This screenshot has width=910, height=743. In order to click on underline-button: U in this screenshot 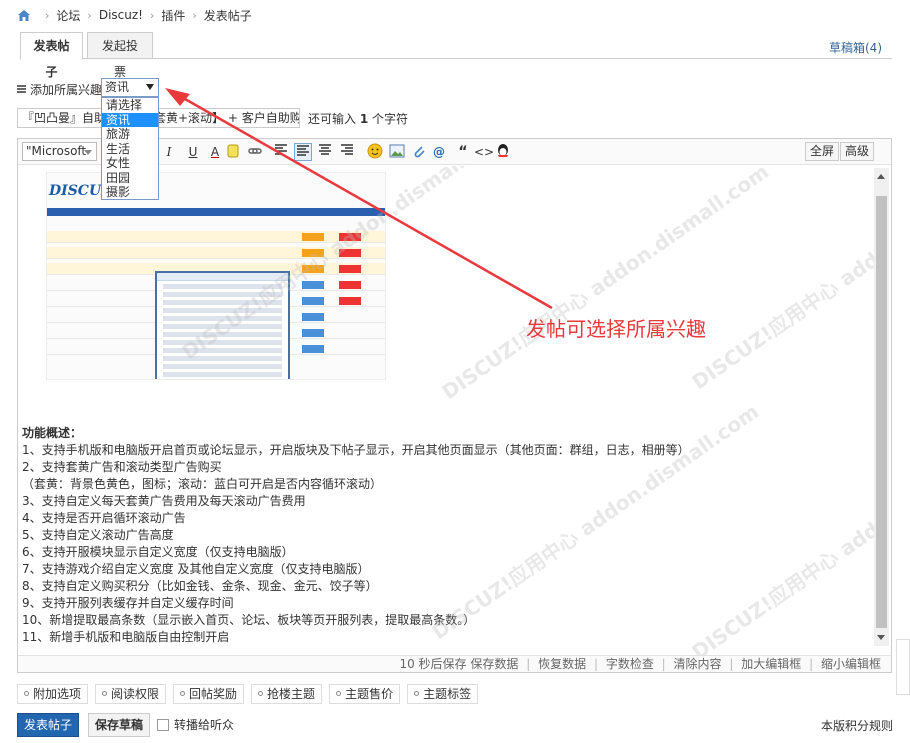, I will do `click(193, 152)`.